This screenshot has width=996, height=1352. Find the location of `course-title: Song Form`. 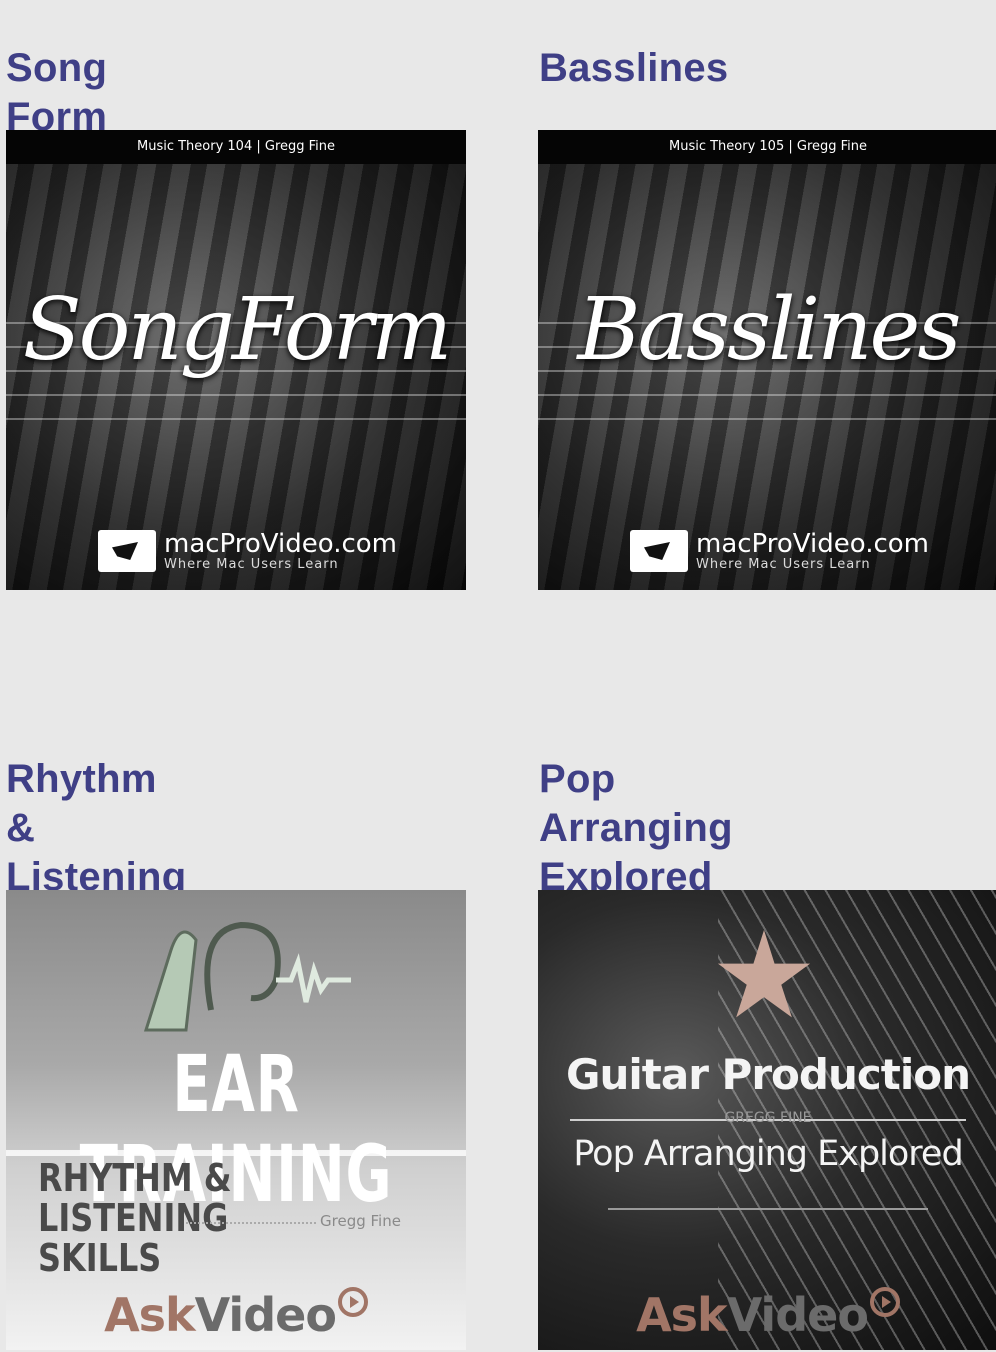

course-title: Song Form is located at coordinates (56, 93).